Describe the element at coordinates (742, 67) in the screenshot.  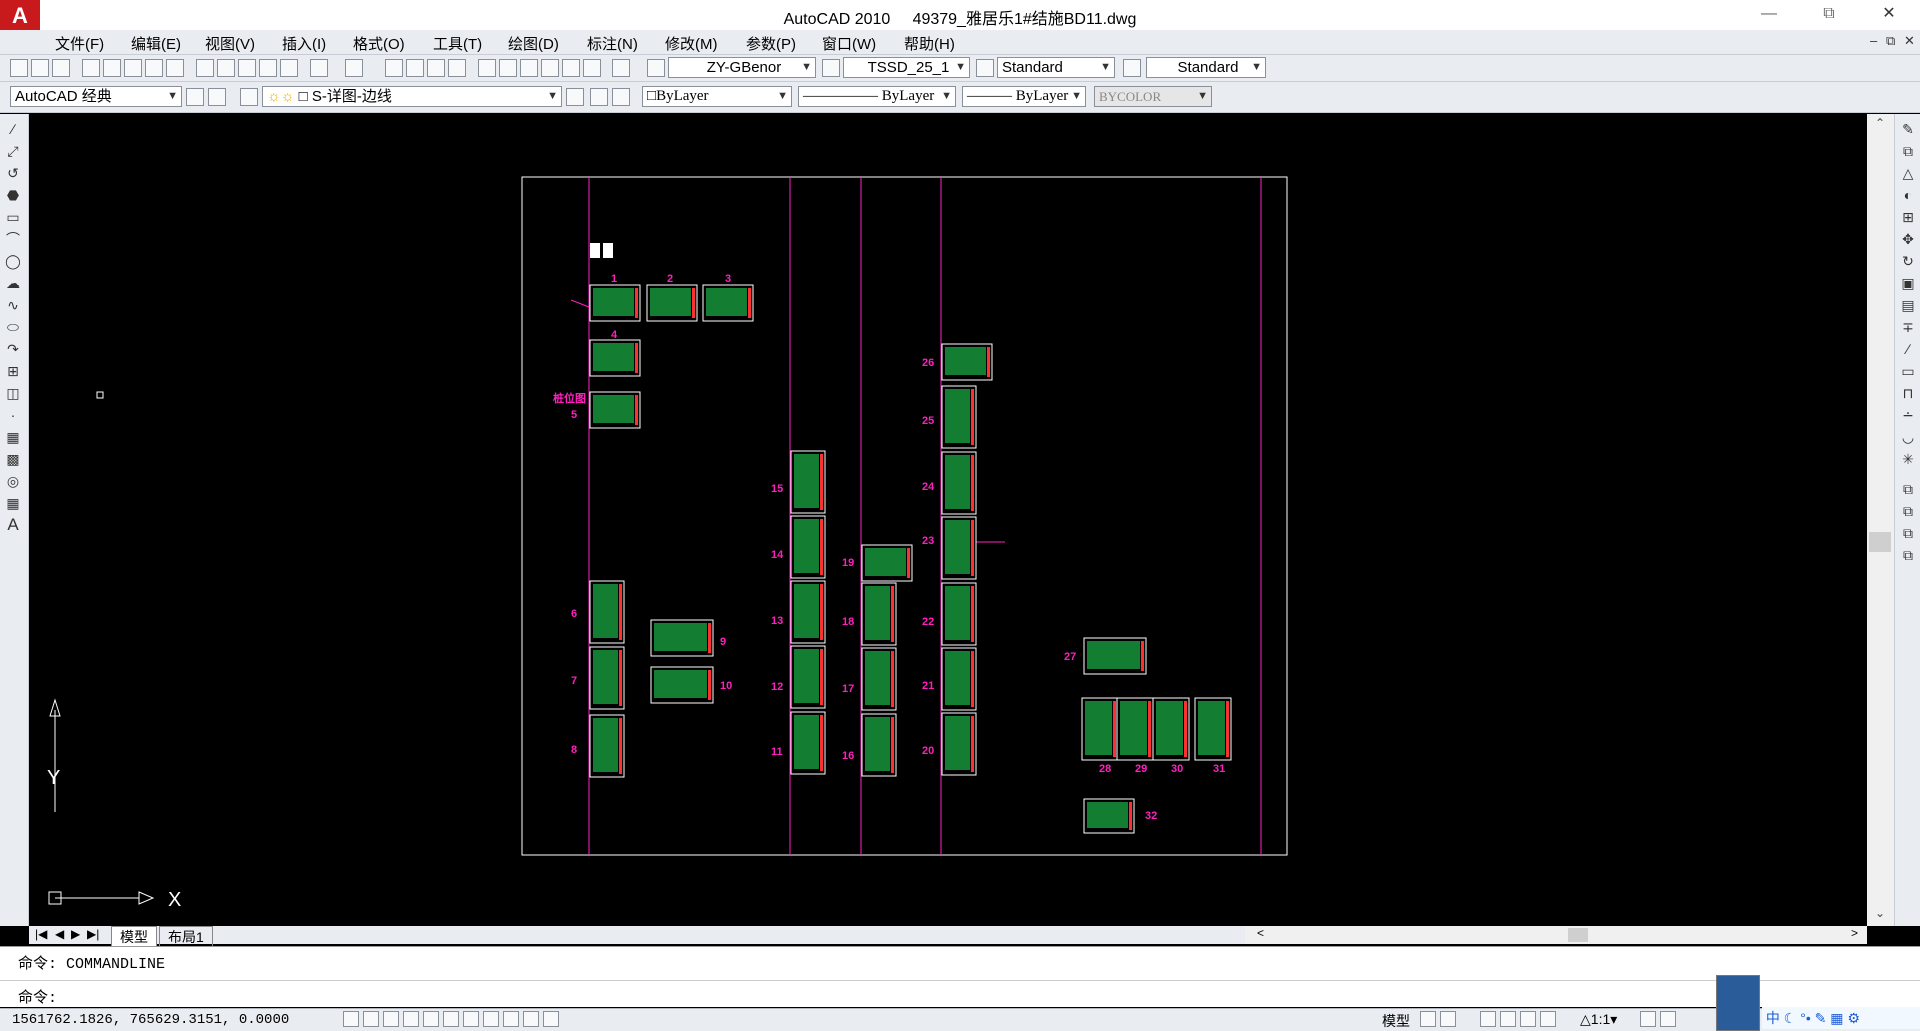
I see `text-style-select: ZY-GBenor ▼` at that location.